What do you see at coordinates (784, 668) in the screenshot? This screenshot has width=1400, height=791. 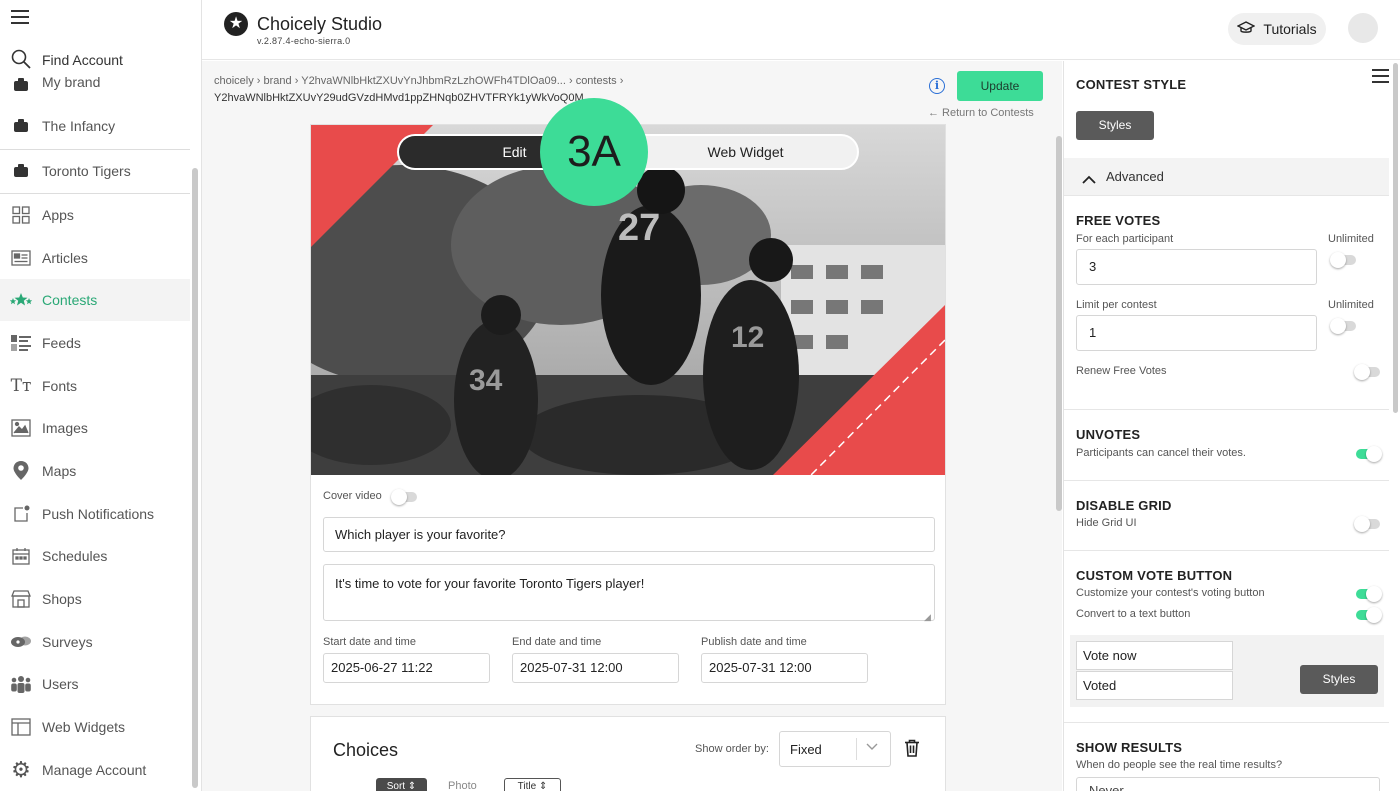 I see `publish-date-input: 2025-07-31 12:00` at bounding box center [784, 668].